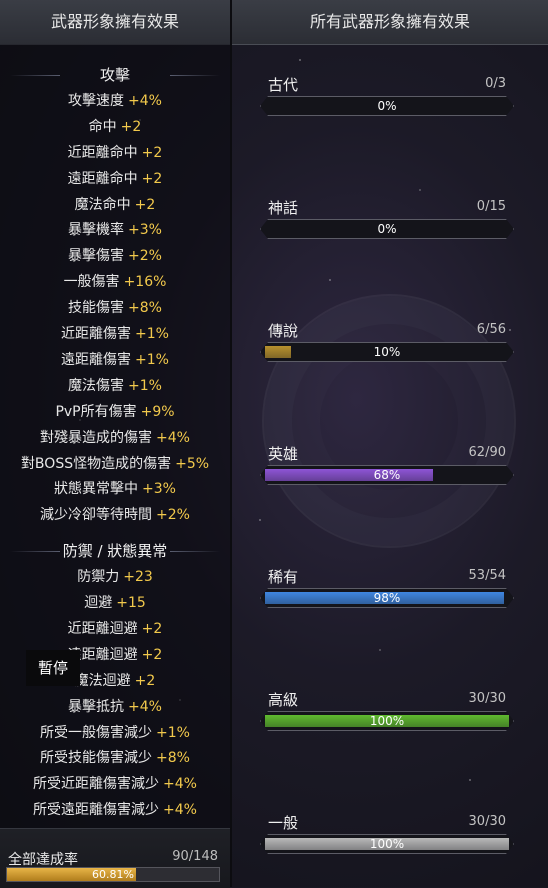 This screenshot has height=888, width=548. Describe the element at coordinates (96, 758) in the screenshot. I see `stat-name: 所受技能傷害減少` at that location.